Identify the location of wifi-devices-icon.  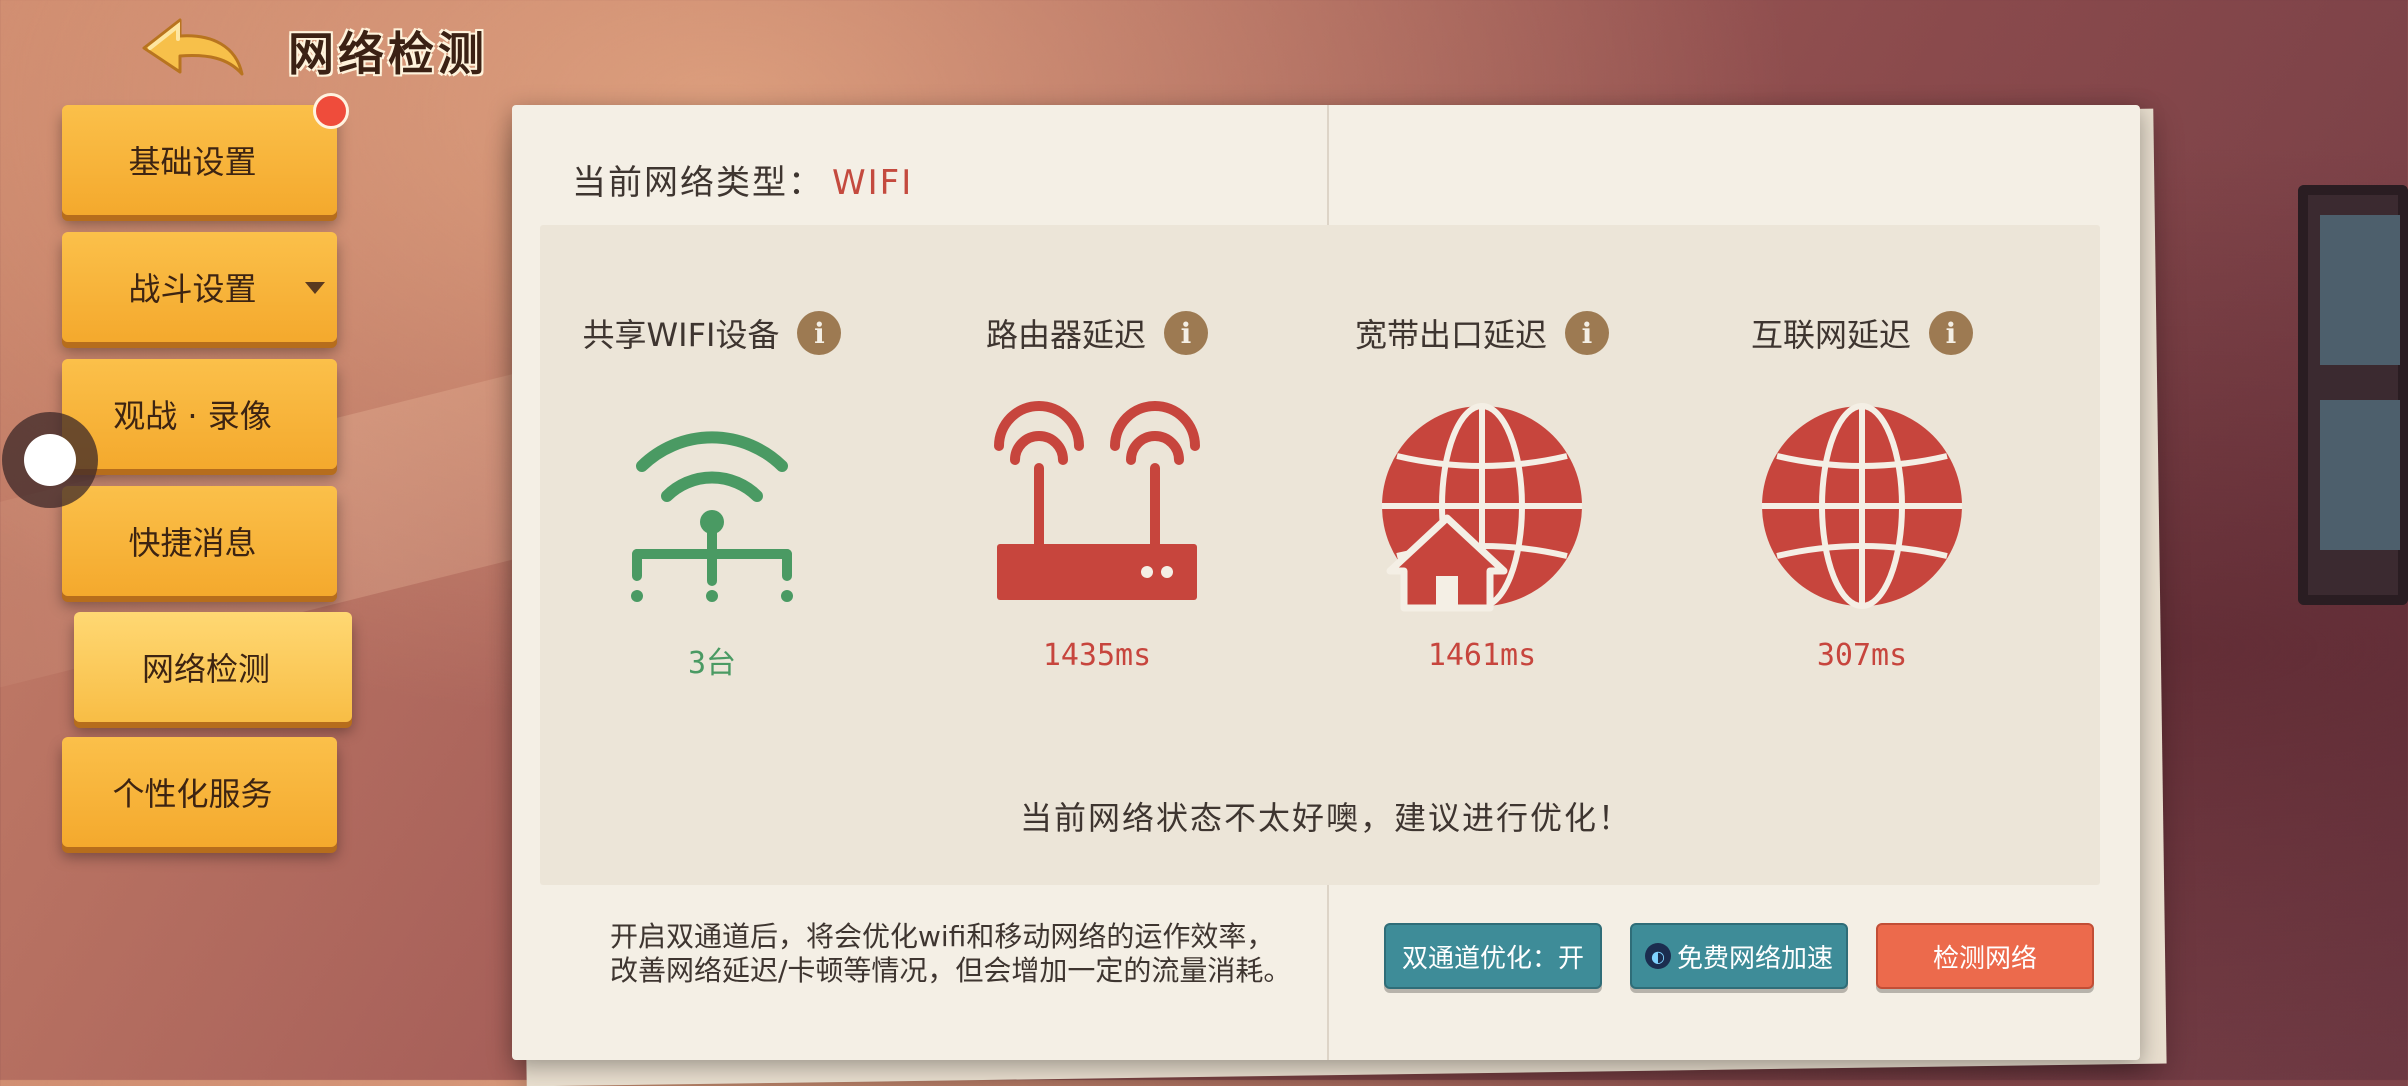
(712, 516).